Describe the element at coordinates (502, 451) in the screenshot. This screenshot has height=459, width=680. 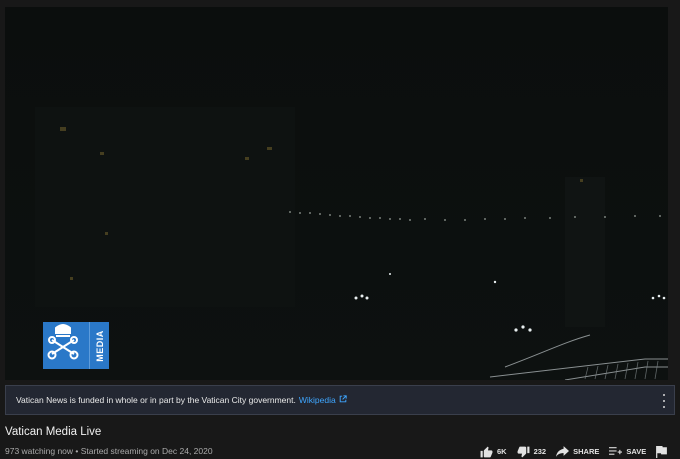
I see `like-count: 6K` at that location.